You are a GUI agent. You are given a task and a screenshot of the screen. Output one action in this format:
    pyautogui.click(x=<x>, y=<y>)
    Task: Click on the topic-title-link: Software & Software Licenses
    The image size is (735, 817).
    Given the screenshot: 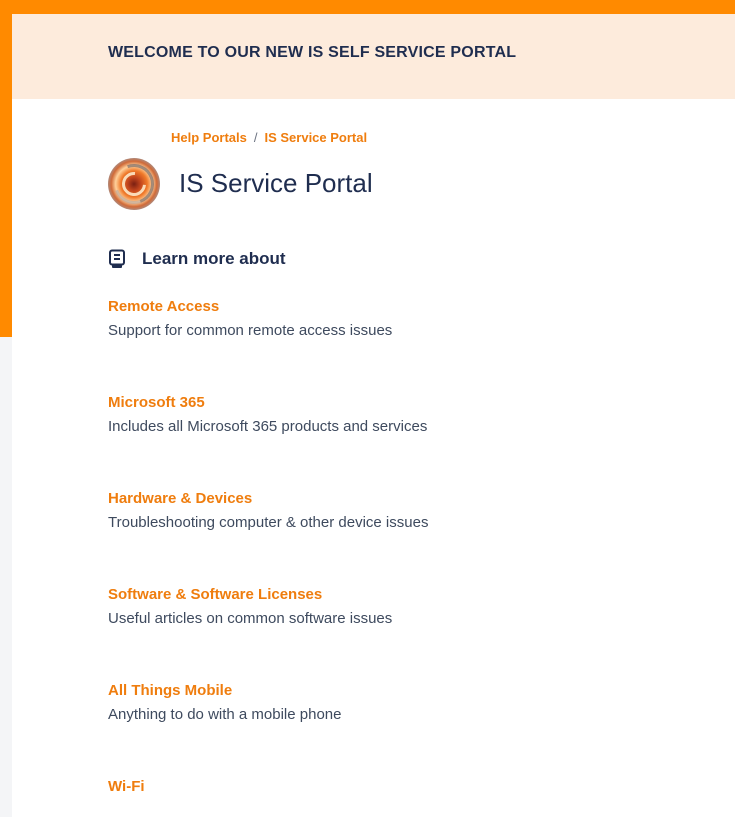 What is the action you would take?
    pyautogui.click(x=250, y=595)
    